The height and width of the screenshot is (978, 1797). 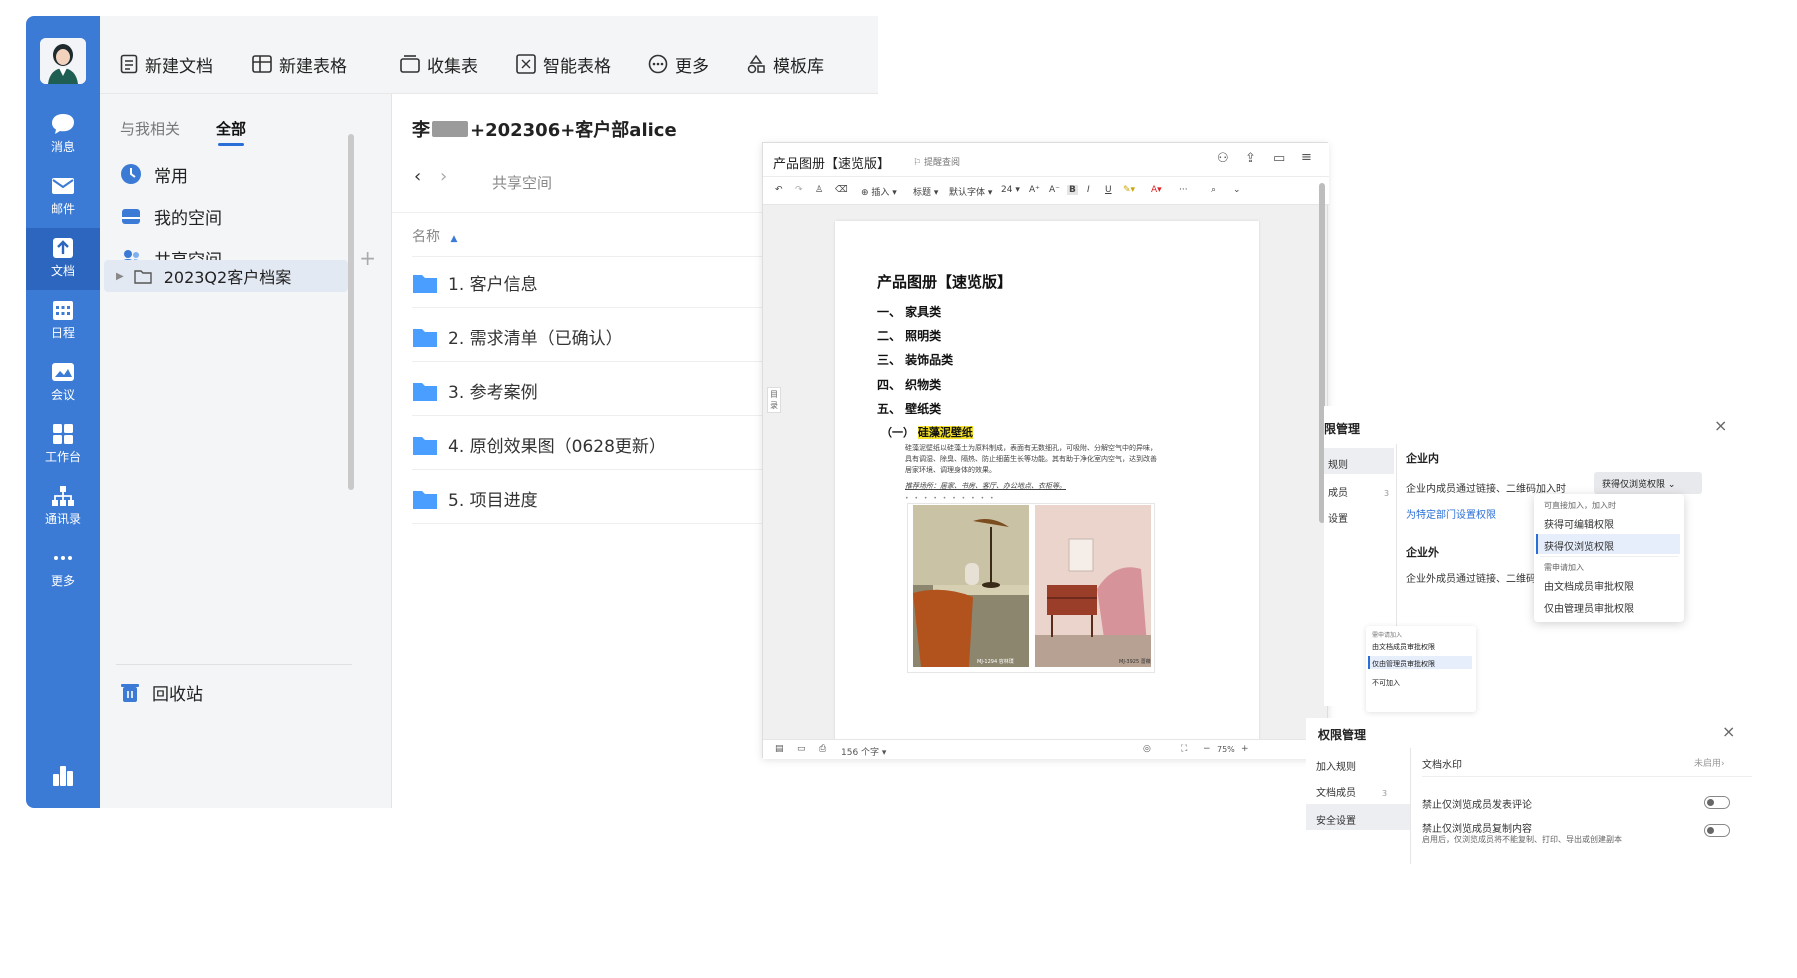 What do you see at coordinates (879, 191) in the screenshot?
I see `insert-button: ⊕ 插入 ▾` at bounding box center [879, 191].